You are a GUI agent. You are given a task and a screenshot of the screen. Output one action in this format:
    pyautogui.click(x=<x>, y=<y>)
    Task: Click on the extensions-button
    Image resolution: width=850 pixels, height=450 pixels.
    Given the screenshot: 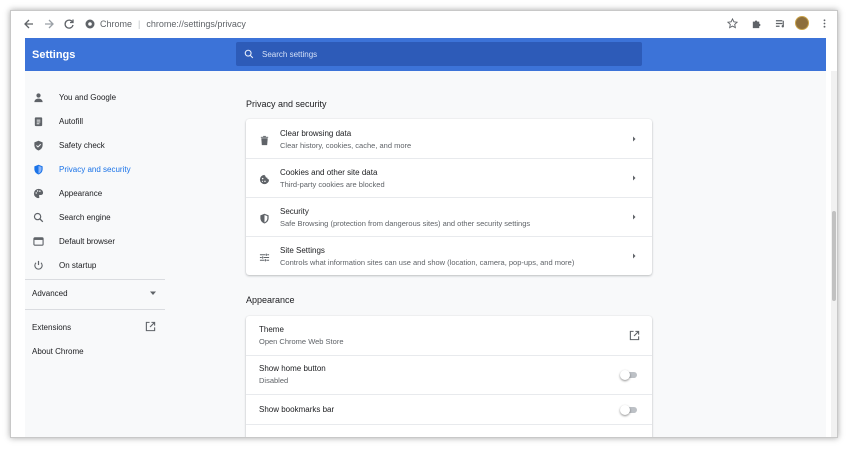 What is the action you would take?
    pyautogui.click(x=756, y=23)
    